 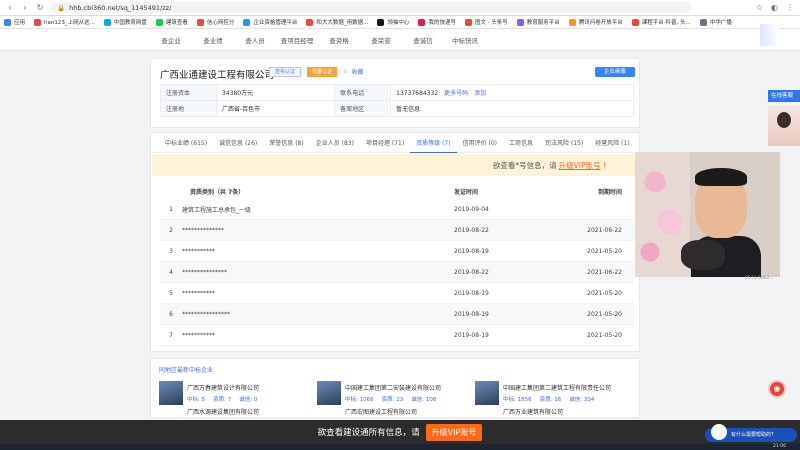 I want to click on grid-header: 资质类别（共 7条） 发证时间 到期时间, so click(x=397, y=191).